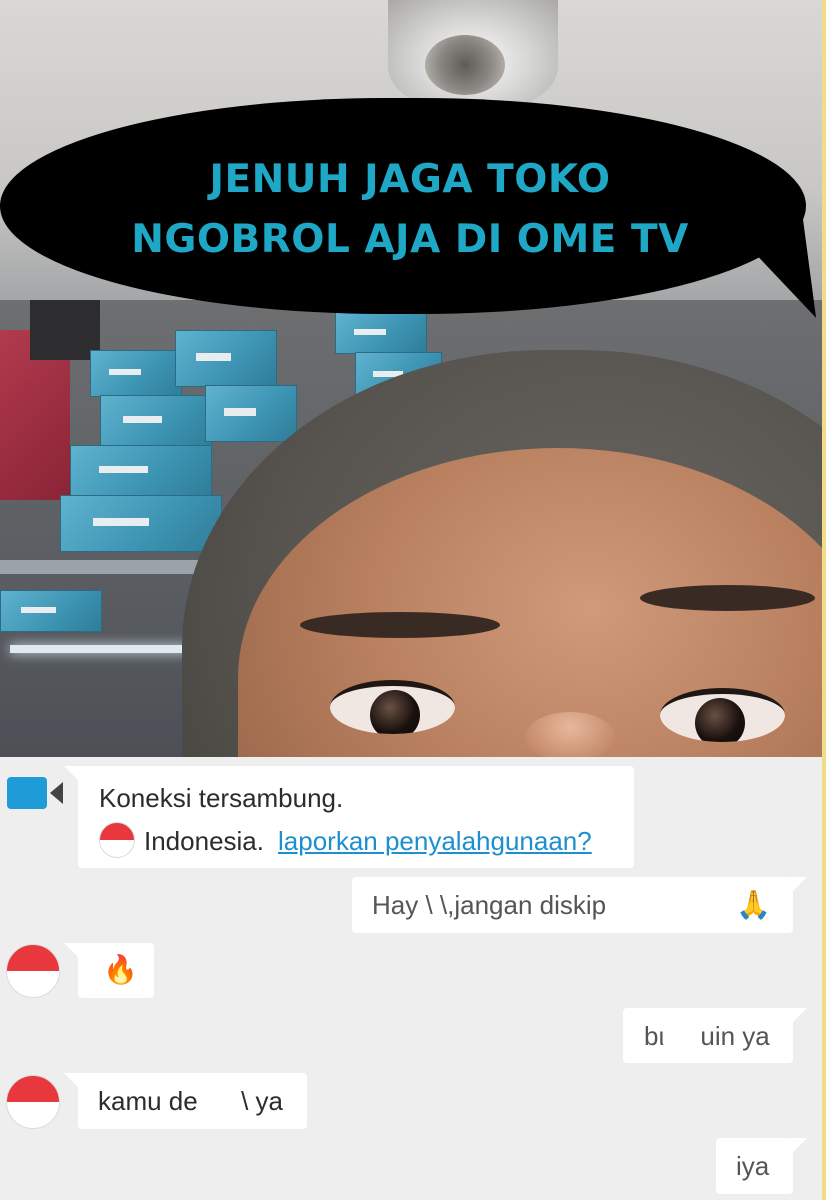 The image size is (826, 1200). Describe the element at coordinates (753, 904) in the screenshot. I see `praying-hands-emoji: 🙏` at that location.